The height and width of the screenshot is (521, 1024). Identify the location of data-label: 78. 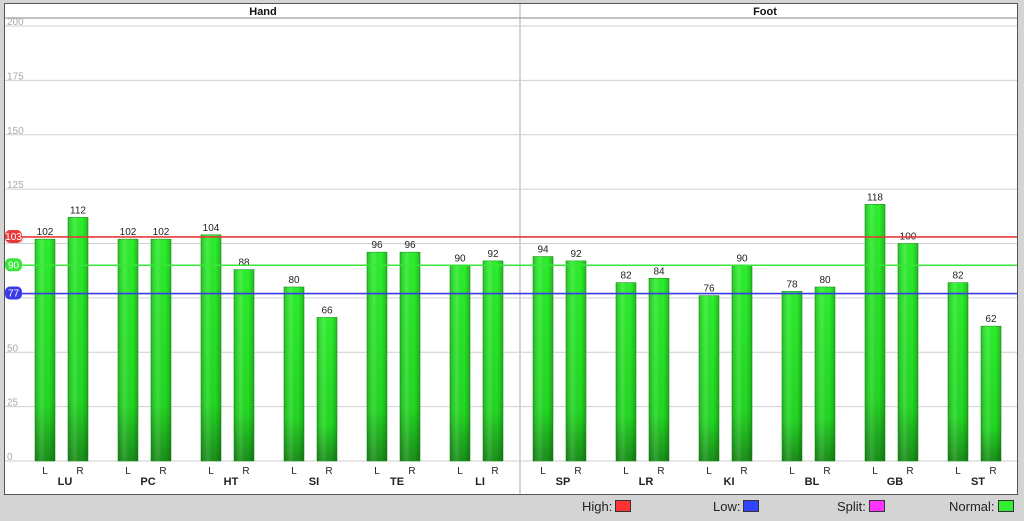
(792, 284).